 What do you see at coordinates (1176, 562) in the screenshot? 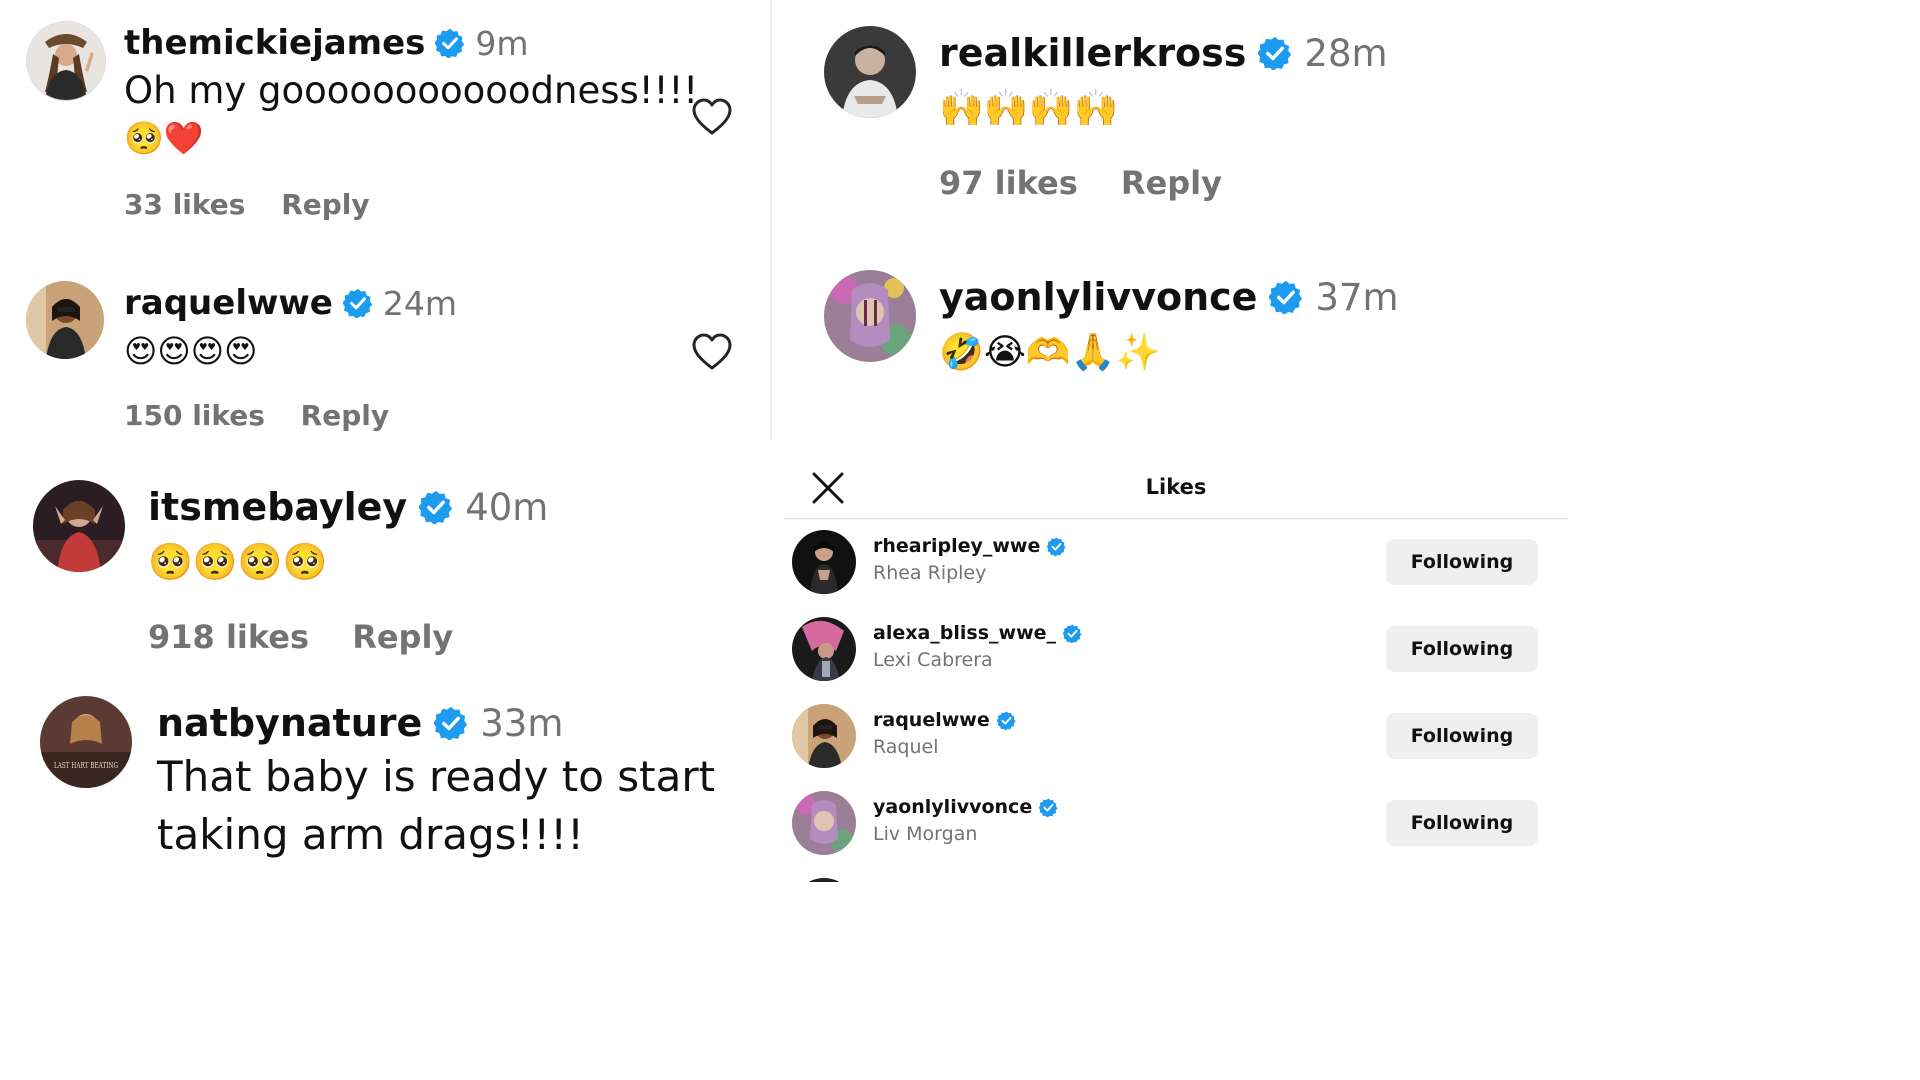
I see `liker-row: rhearipley_wwe Rhea Ripley Following` at bounding box center [1176, 562].